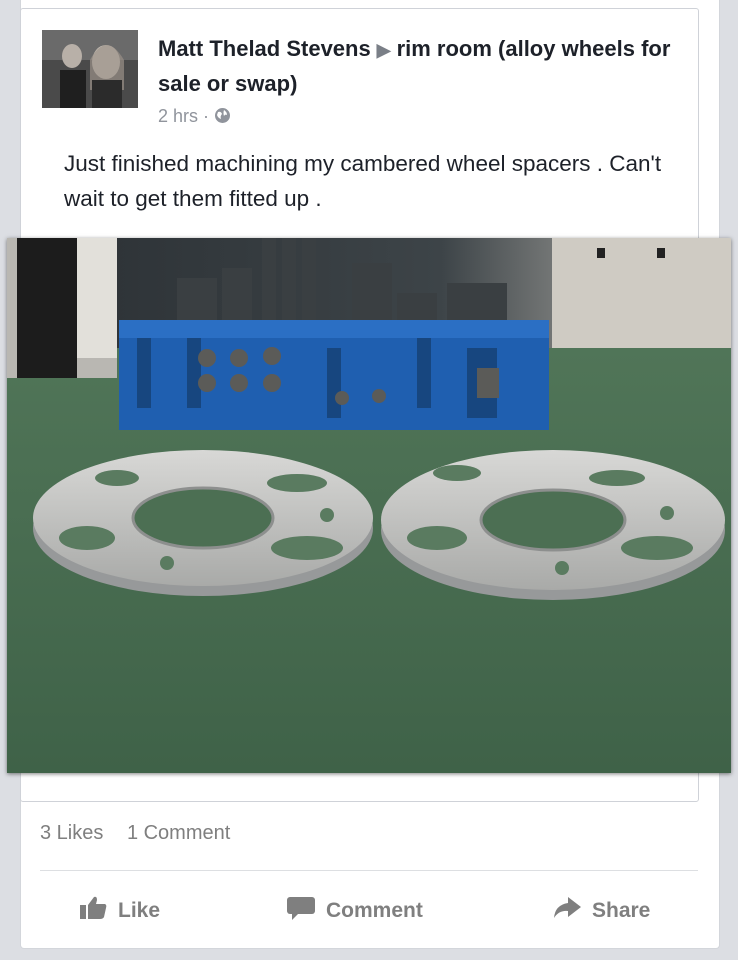  What do you see at coordinates (621, 910) in the screenshot?
I see `share-label: Share` at bounding box center [621, 910].